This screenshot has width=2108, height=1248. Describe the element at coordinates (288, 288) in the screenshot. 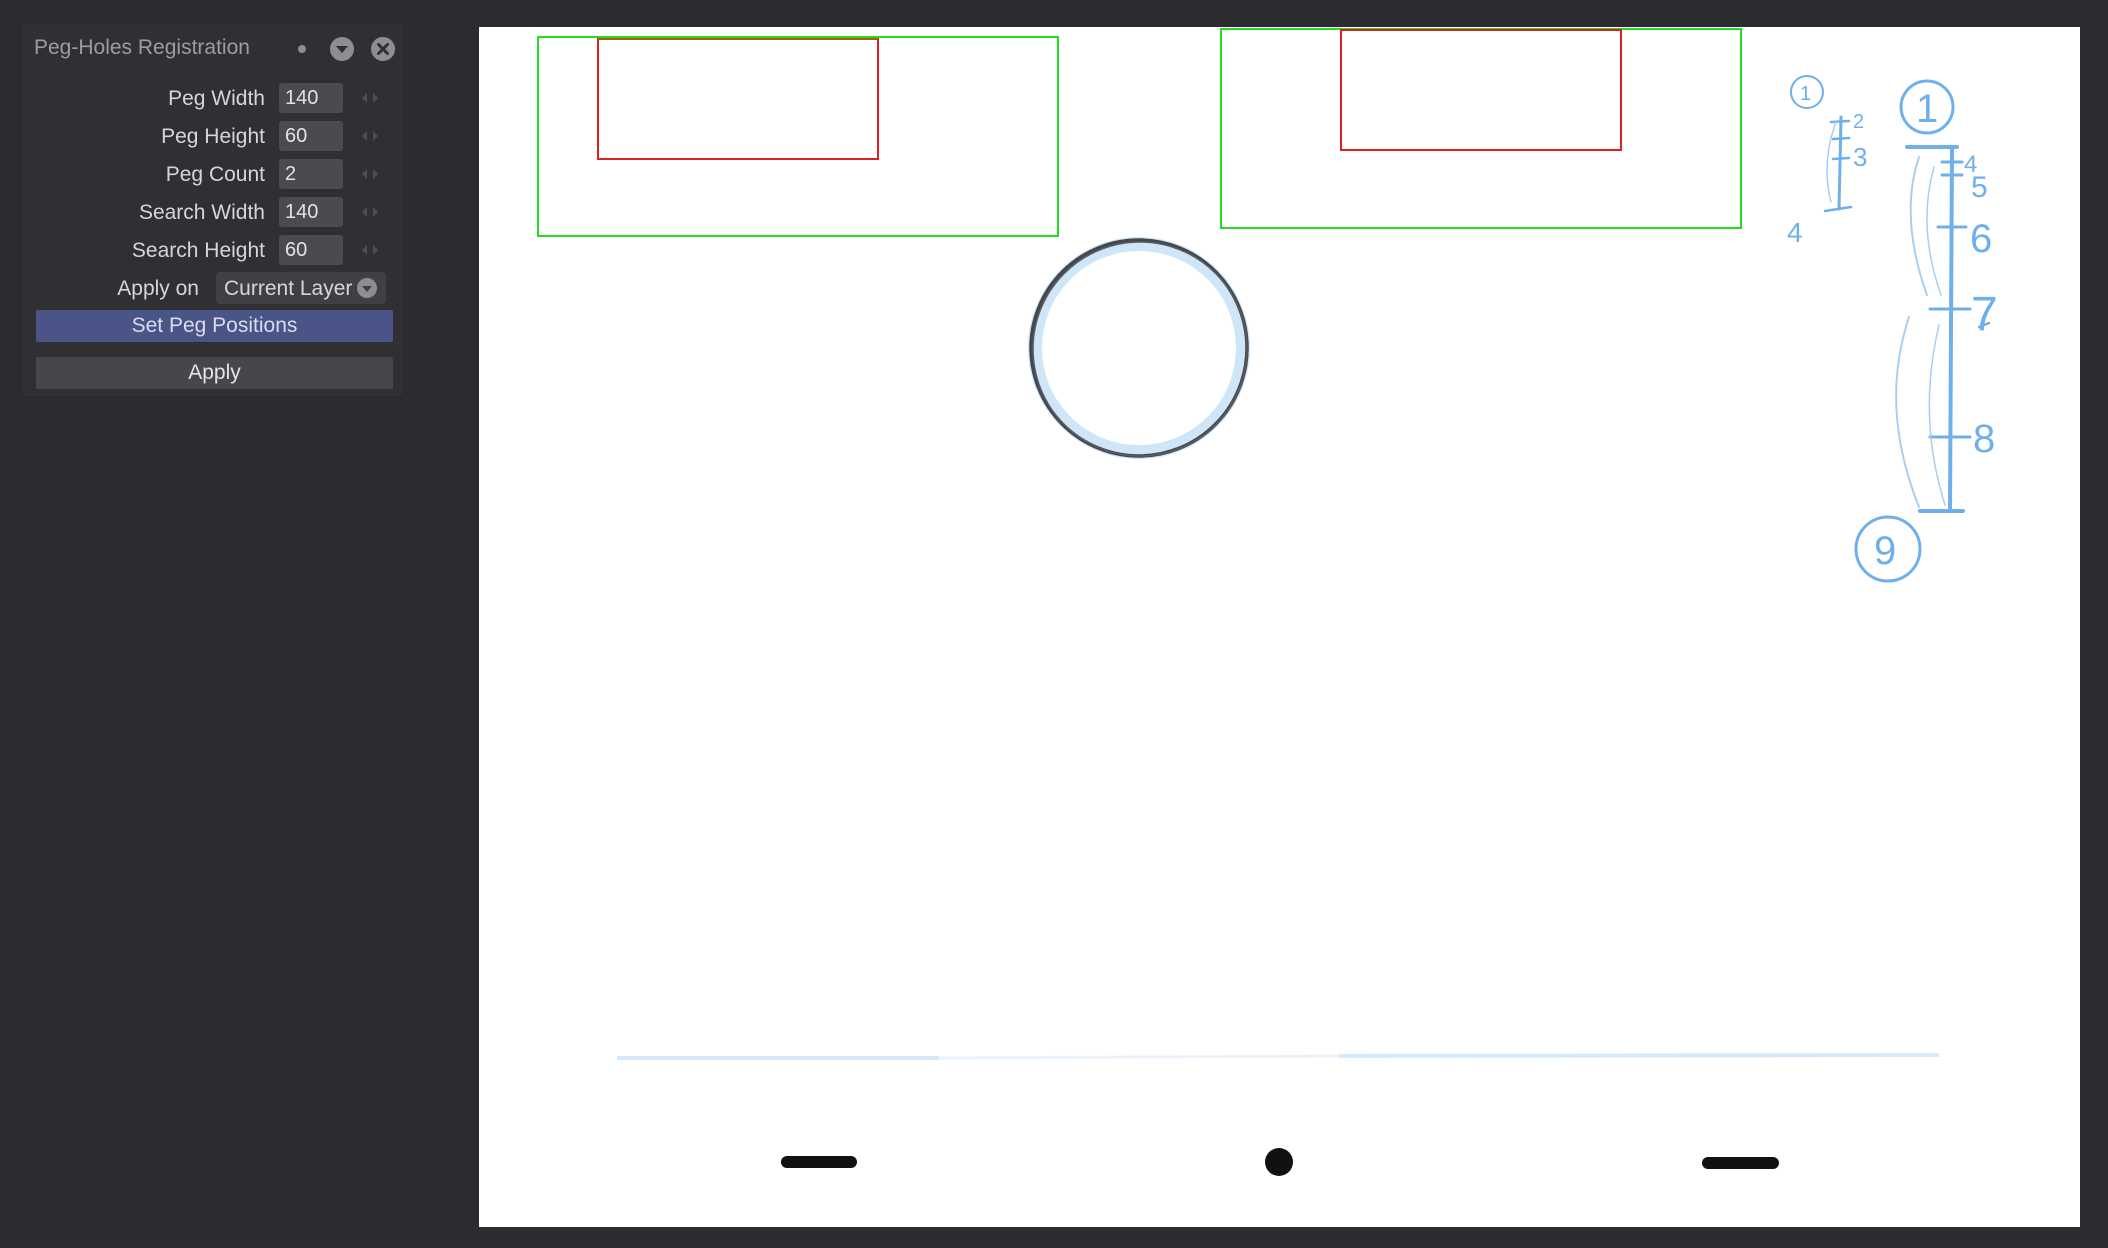

I see `apply-on-selected-value: Current Layer` at that location.